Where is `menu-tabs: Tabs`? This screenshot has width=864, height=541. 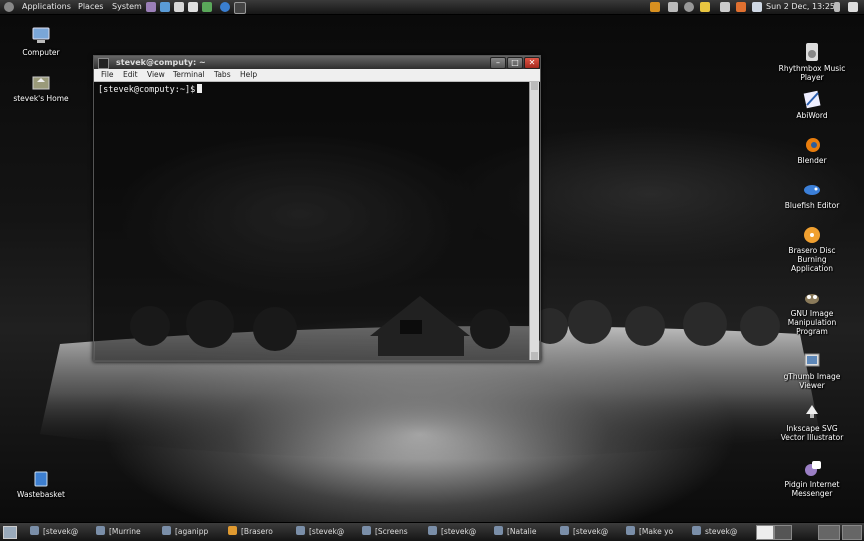
menu-tabs: Tabs is located at coordinates (222, 75).